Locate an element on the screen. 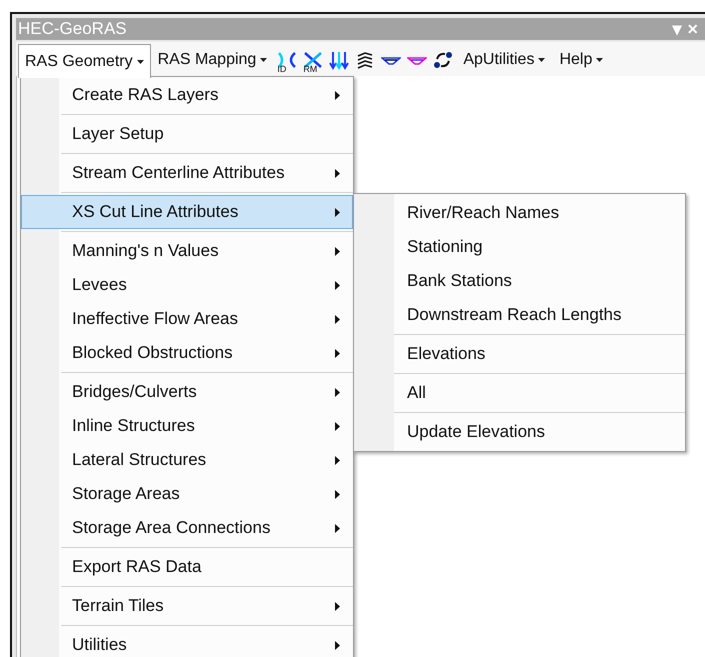 Image resolution: width=705 pixels, height=657 pixels. toolbar-menu: Help is located at coordinates (581, 60).